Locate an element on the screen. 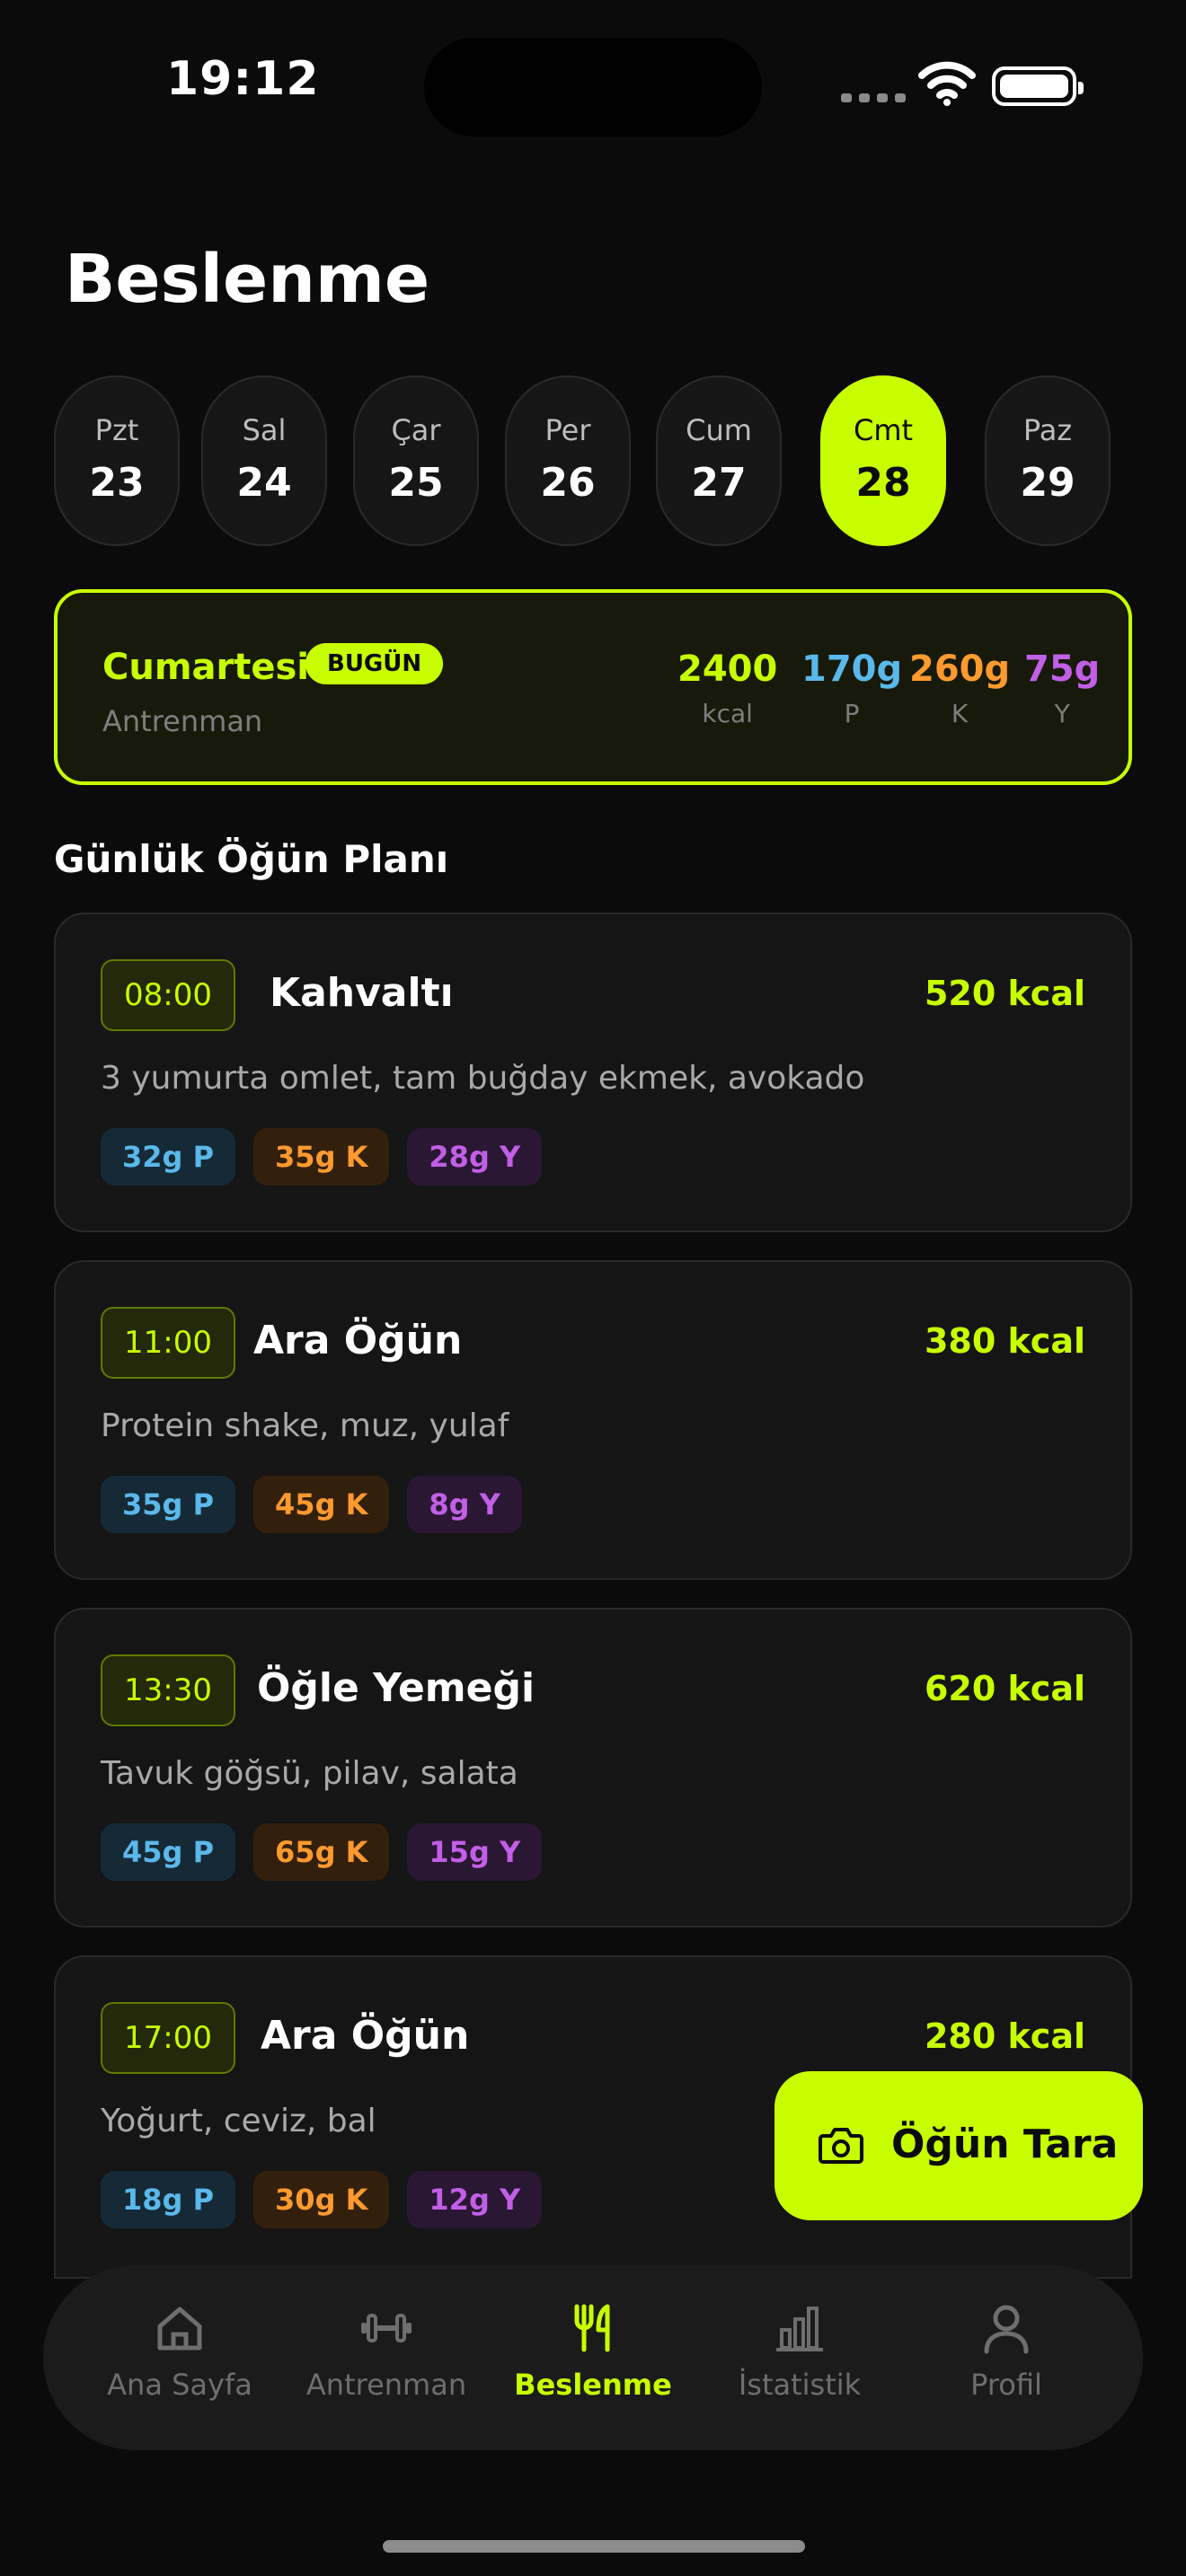 This screenshot has width=1186, height=2576. summary-fat: 75g Y is located at coordinates (1062, 688).